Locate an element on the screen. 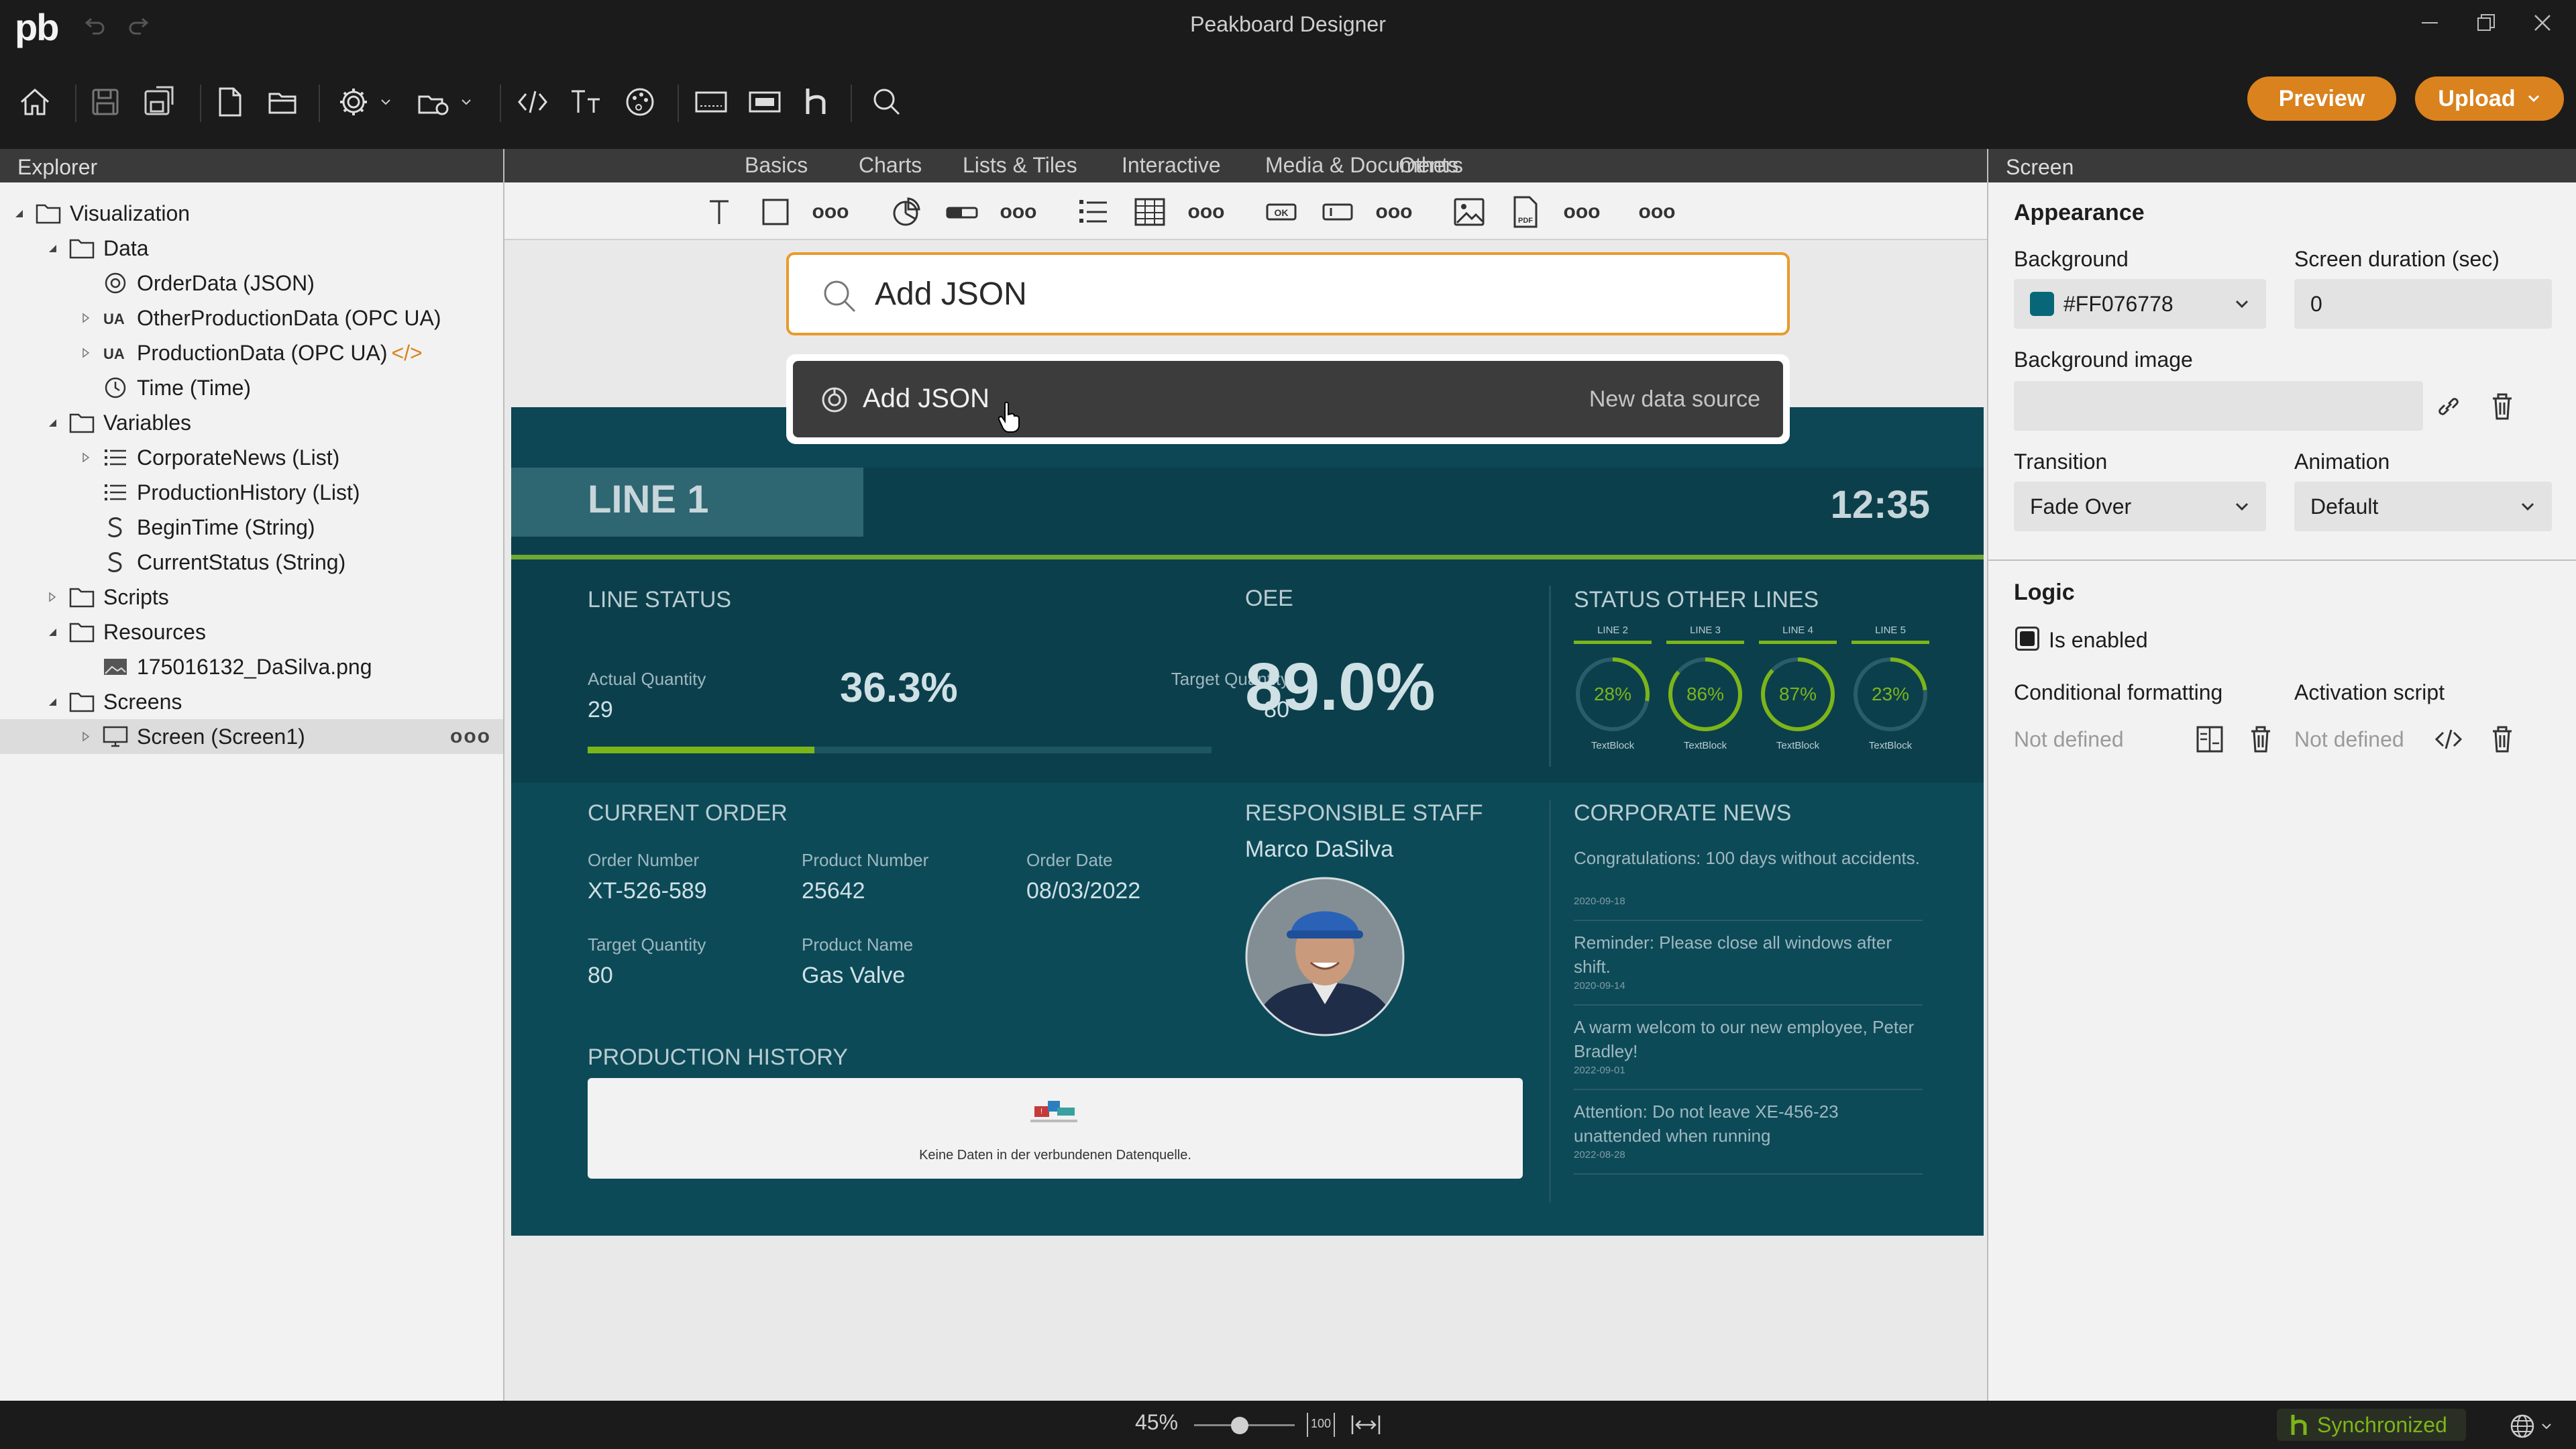  duration-input: 0 is located at coordinates (2423, 304).